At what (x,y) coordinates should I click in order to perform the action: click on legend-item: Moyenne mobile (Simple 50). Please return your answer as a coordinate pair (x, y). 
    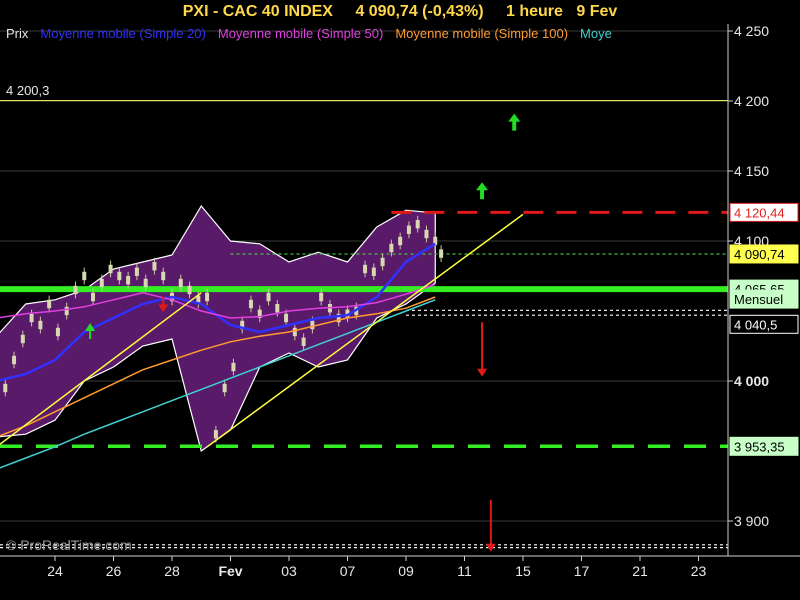
    Looking at the image, I should click on (300, 33).